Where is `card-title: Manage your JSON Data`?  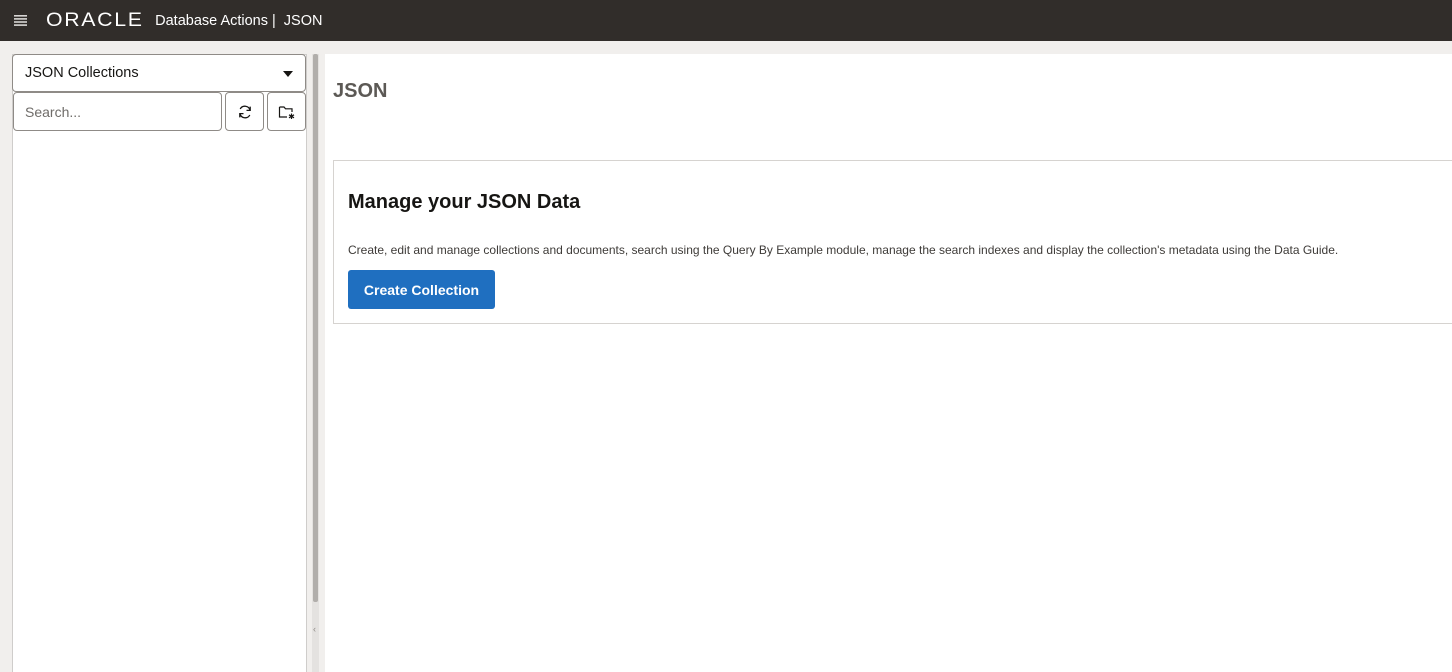 card-title: Manage your JSON Data is located at coordinates (464, 202).